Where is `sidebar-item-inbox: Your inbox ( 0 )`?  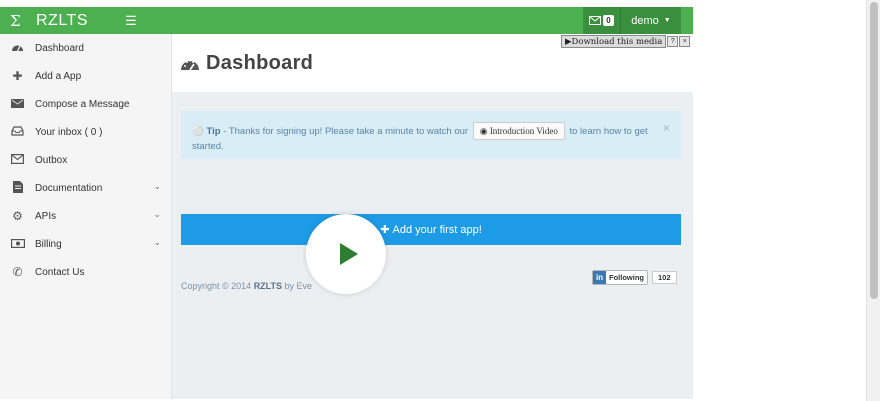
sidebar-item-inbox: Your inbox ( 0 ) is located at coordinates (85, 132).